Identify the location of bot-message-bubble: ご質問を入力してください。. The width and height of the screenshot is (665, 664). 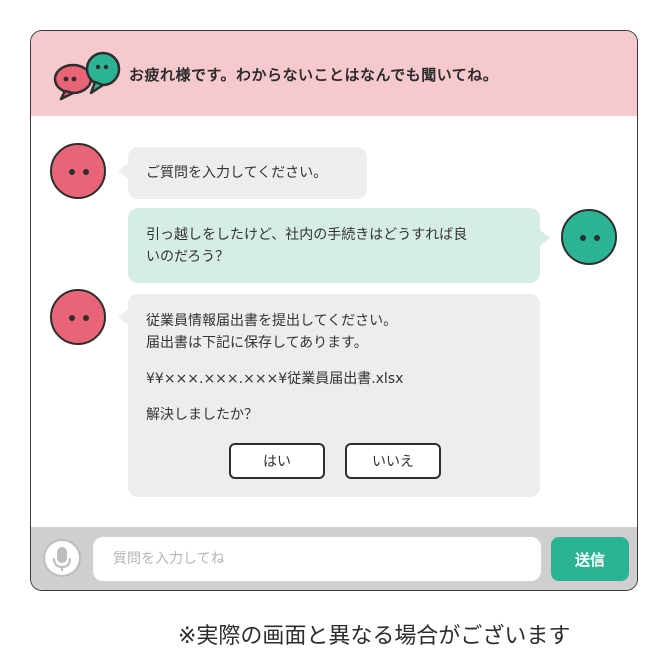
(247, 173).